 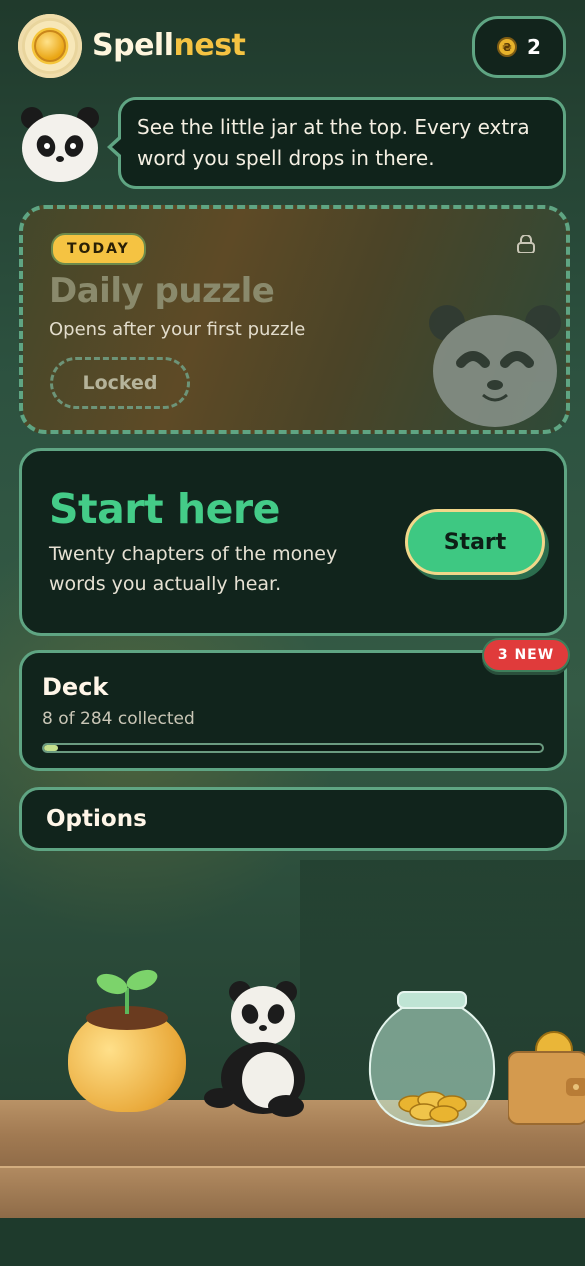 What do you see at coordinates (519, 47) in the screenshot?
I see `coin-balance: ₴ 2` at bounding box center [519, 47].